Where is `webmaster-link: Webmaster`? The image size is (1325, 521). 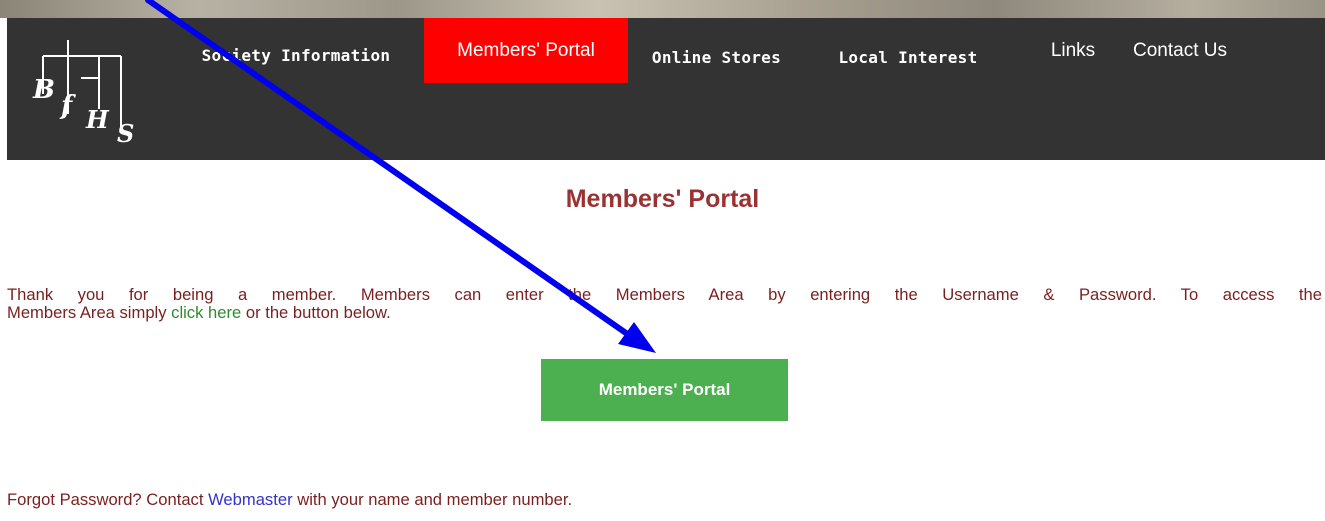 webmaster-link: Webmaster is located at coordinates (250, 499).